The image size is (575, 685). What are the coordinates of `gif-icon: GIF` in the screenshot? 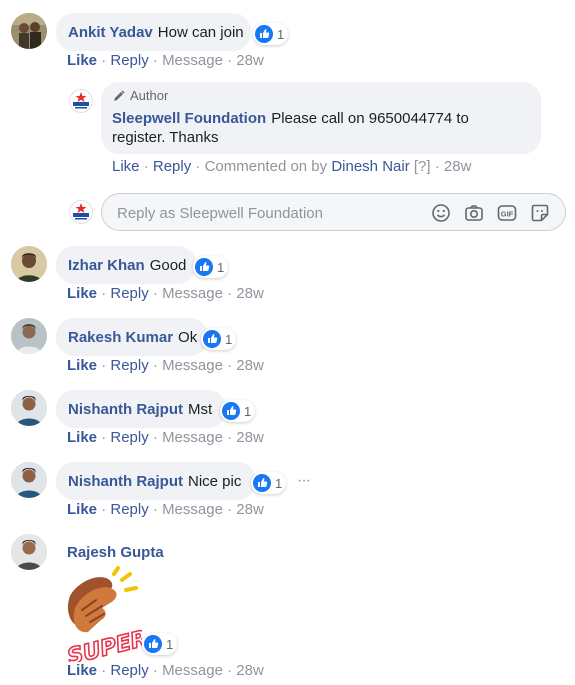 It's located at (507, 213).